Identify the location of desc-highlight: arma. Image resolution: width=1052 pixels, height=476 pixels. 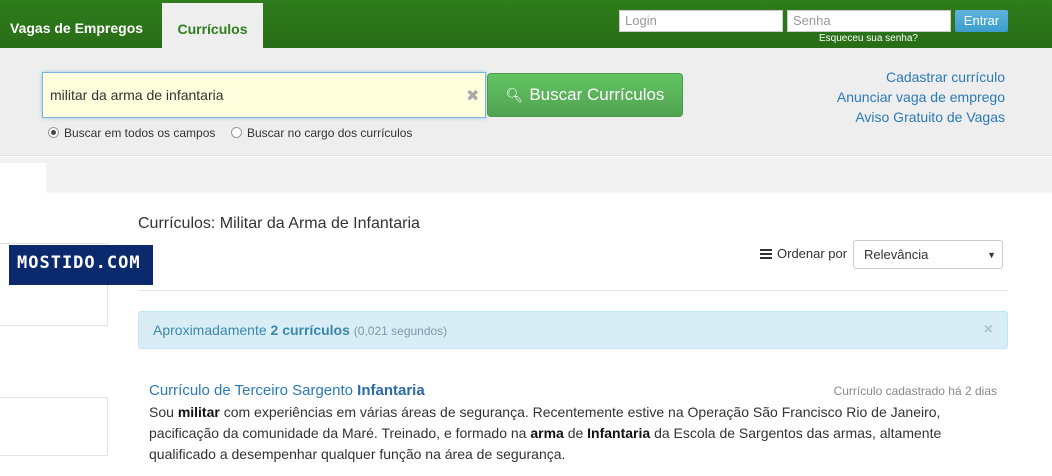
(547, 433).